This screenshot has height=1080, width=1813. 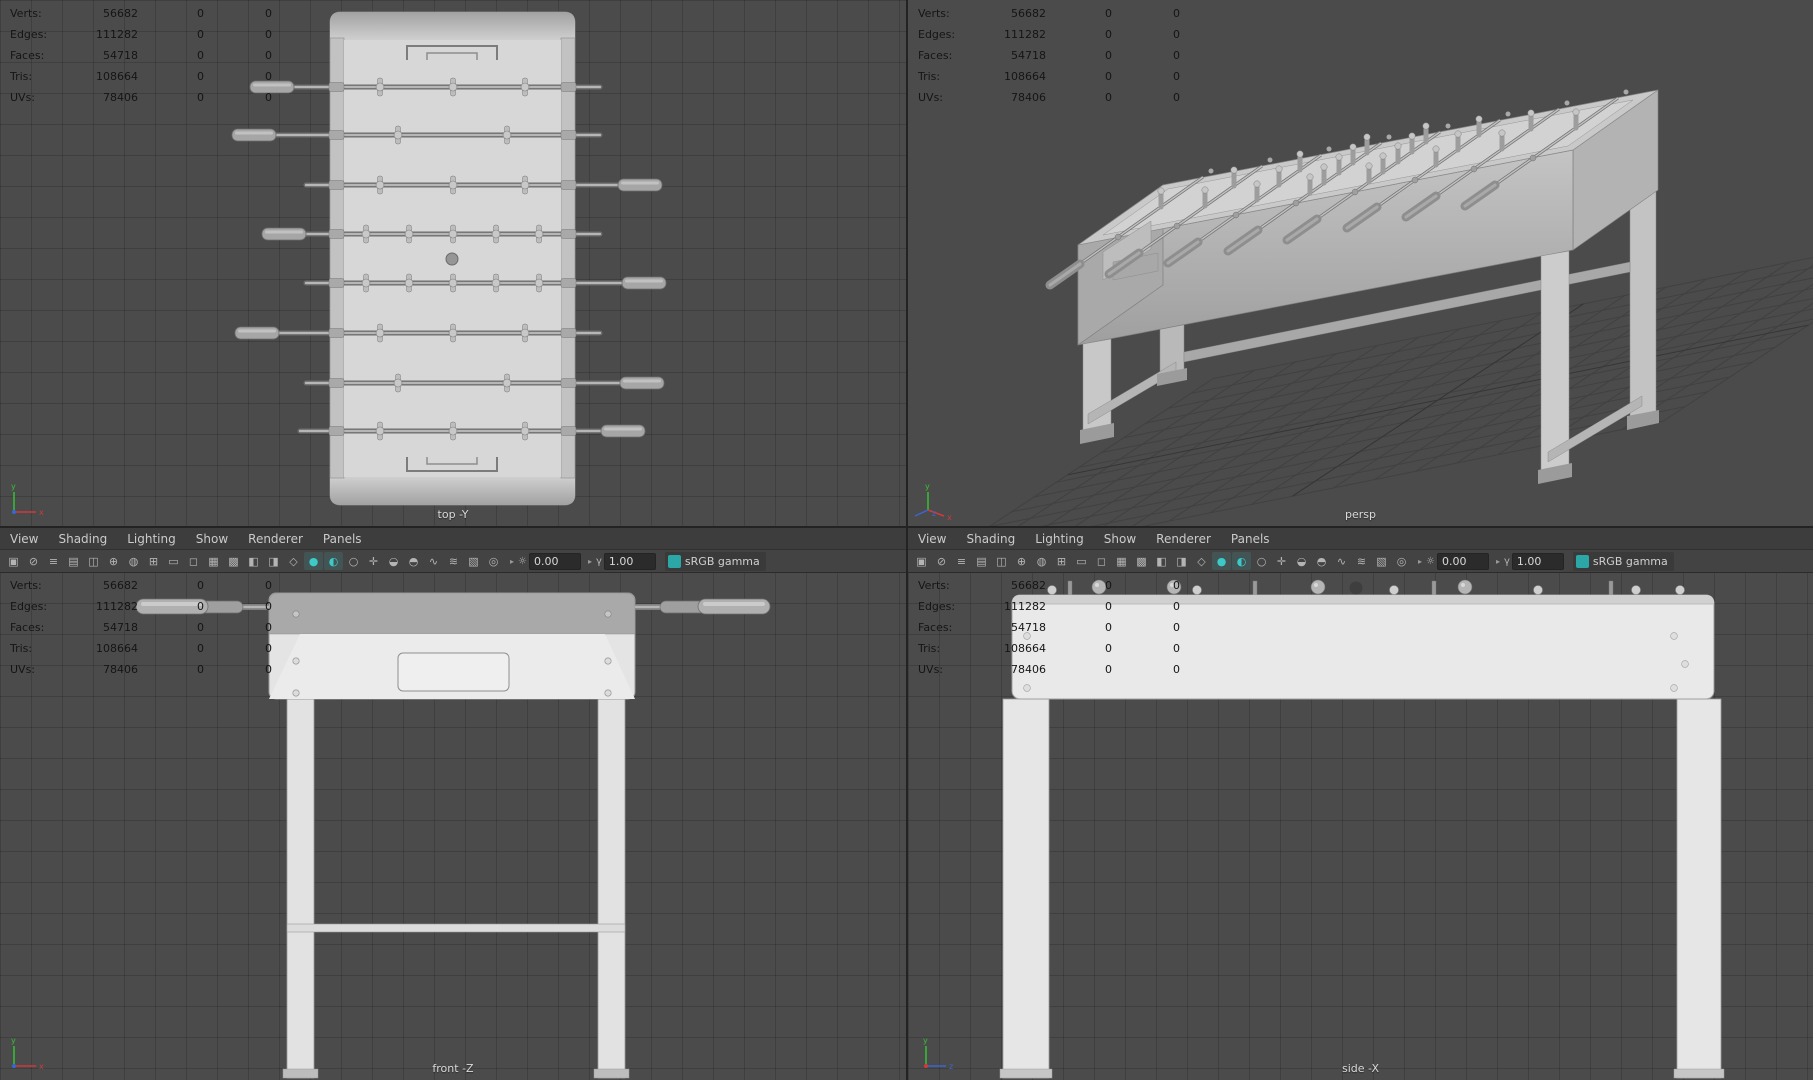 I want to click on gamma-icon: γ, so click(x=599, y=561).